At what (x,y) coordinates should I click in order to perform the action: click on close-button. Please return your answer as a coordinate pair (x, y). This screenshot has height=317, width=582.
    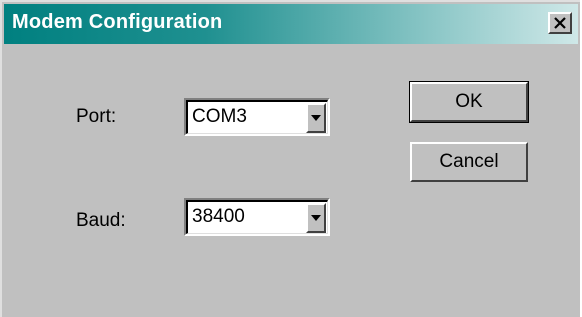
    Looking at the image, I should click on (560, 23).